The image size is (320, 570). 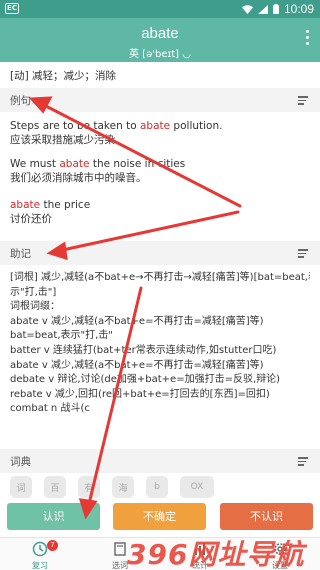 What do you see at coordinates (157, 487) in the screenshot?
I see `bing-dictionary-icon: b` at bounding box center [157, 487].